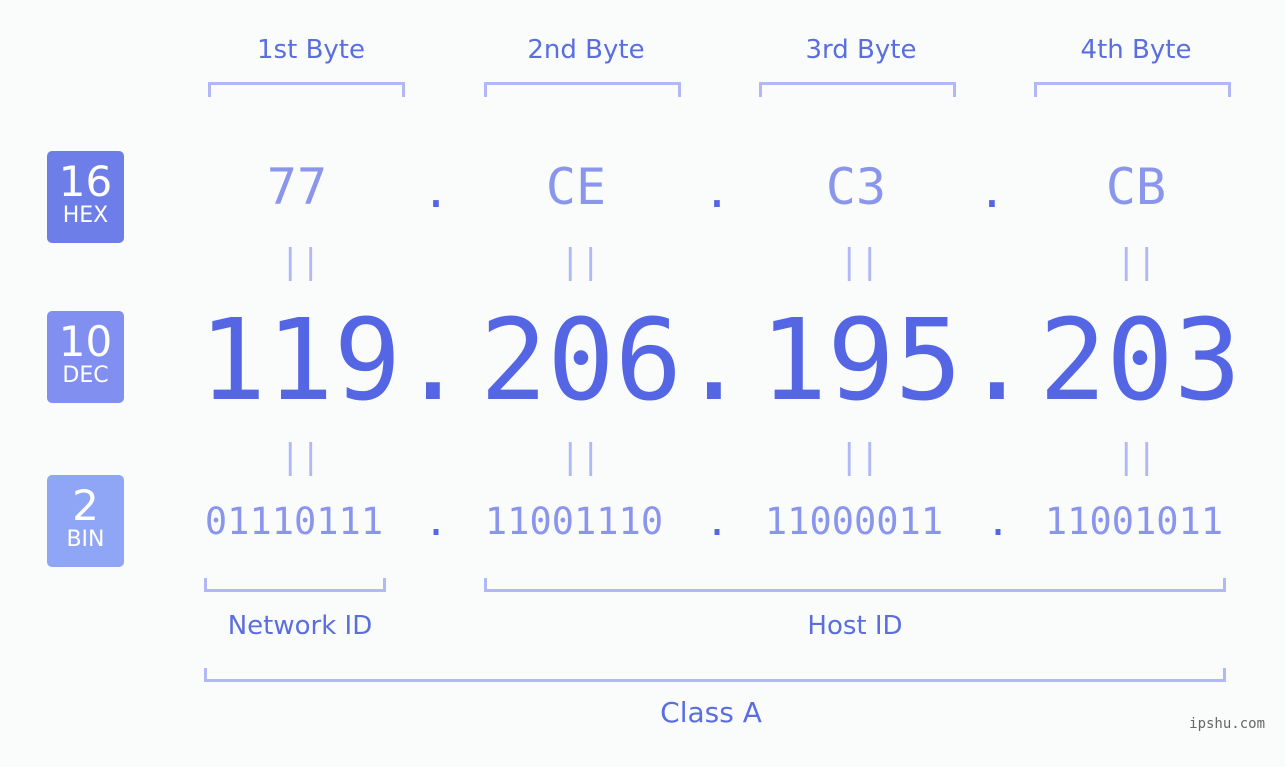 The height and width of the screenshot is (767, 1285). Describe the element at coordinates (711, 712) in the screenshot. I see `class-label: Class A` at that location.